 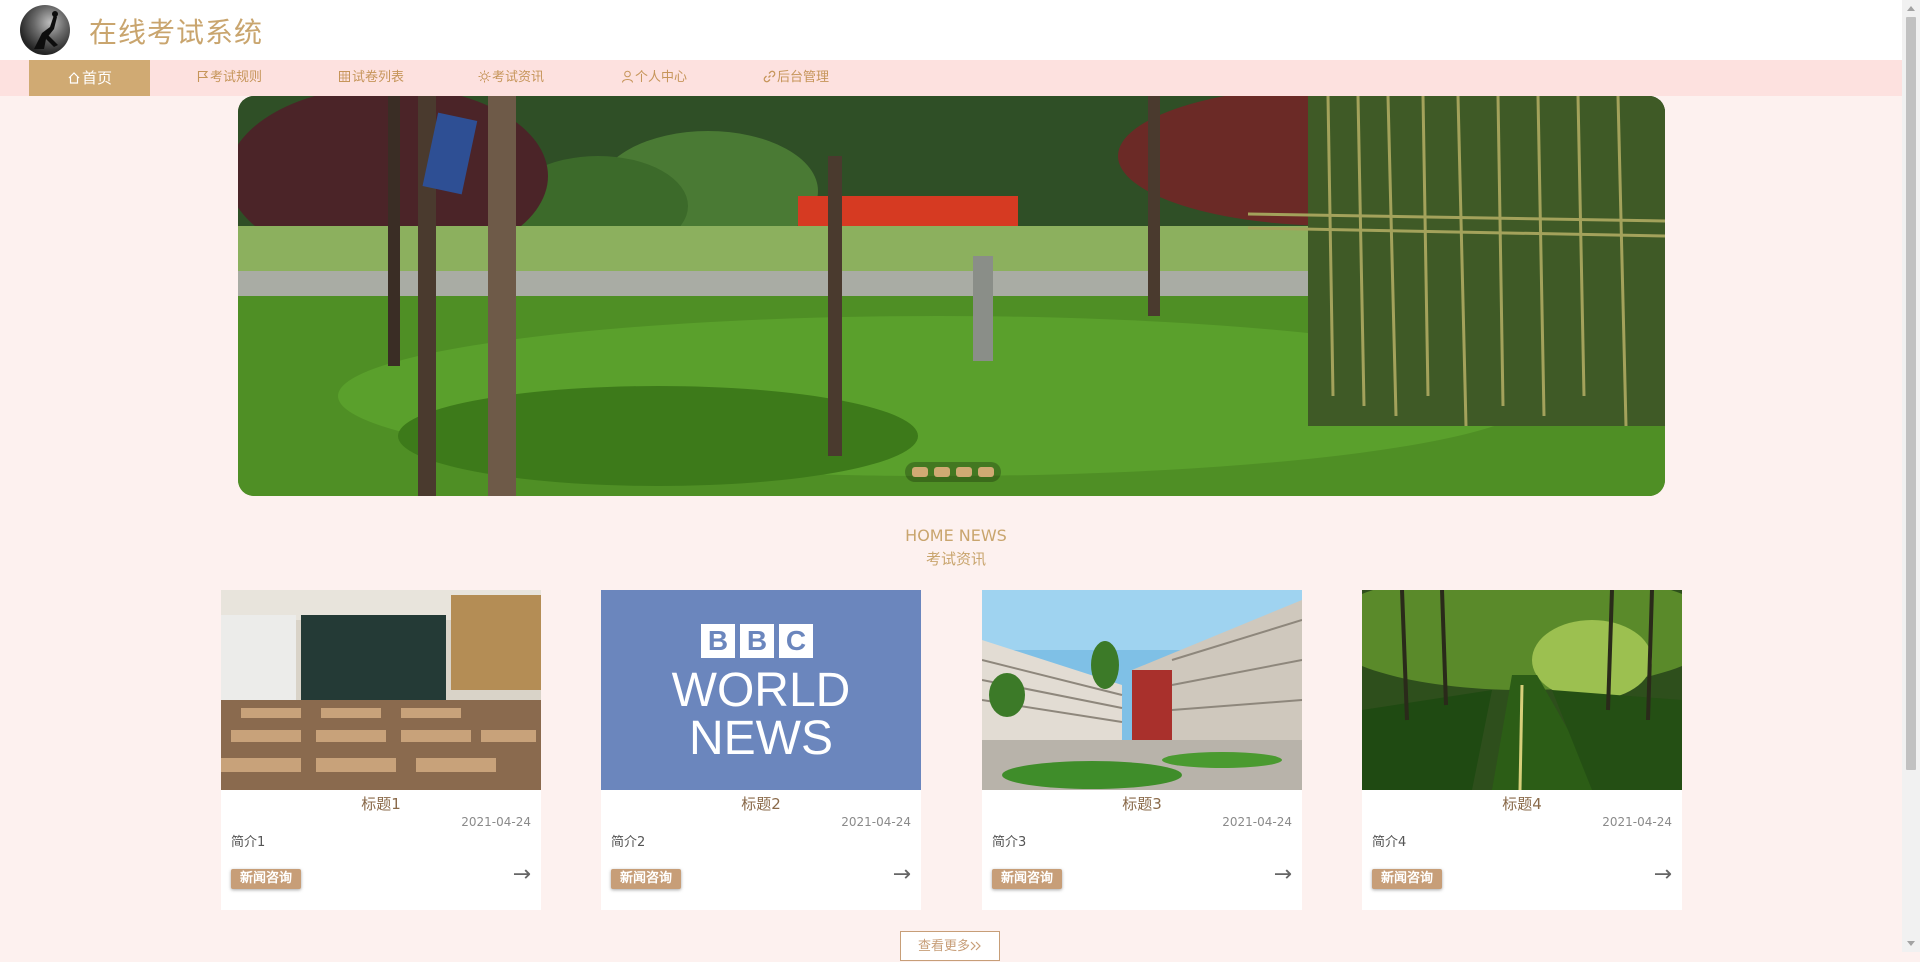 I want to click on user-icon, so click(x=627, y=76).